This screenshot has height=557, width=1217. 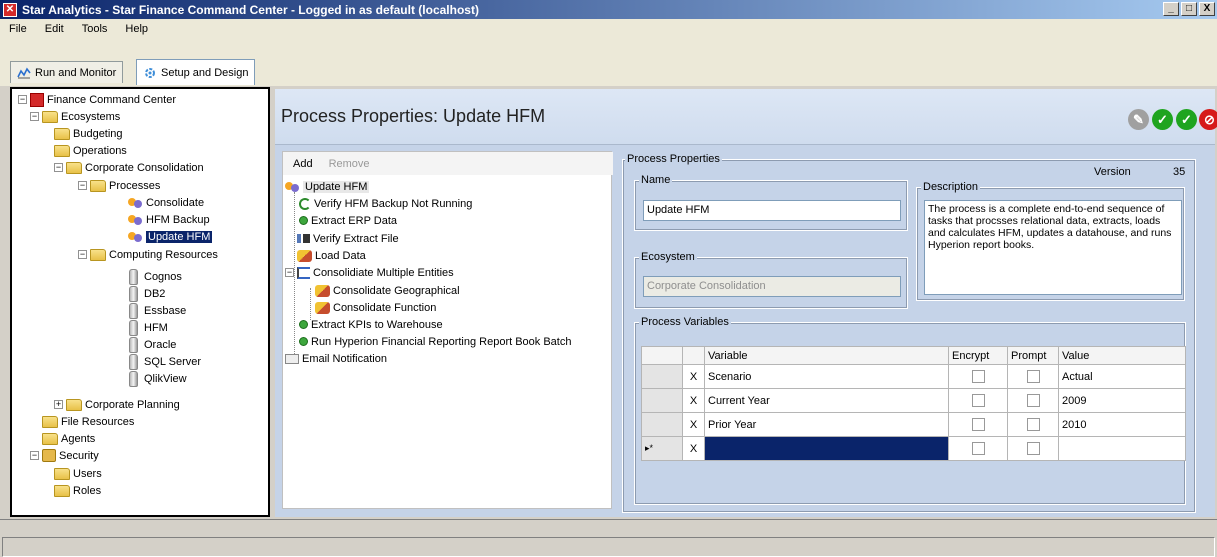 What do you see at coordinates (385, 203) in the screenshot?
I see `tree-step: Verify HFM Backup Not Running` at bounding box center [385, 203].